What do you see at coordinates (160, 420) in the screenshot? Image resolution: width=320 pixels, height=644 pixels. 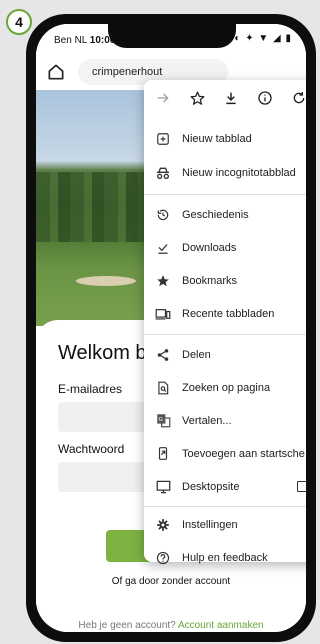 I see `svg-text: G` at bounding box center [160, 420].